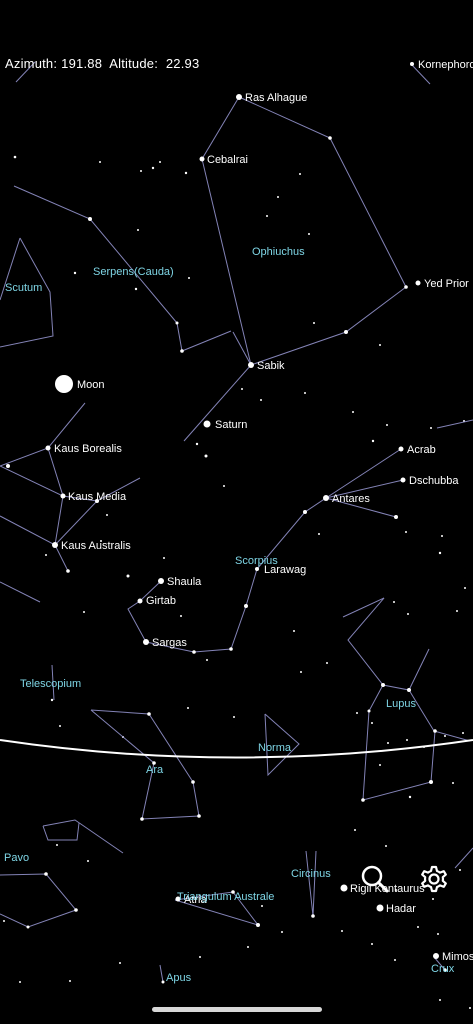 The image size is (473, 1024). What do you see at coordinates (88, 449) in the screenshot?
I see `label-kaus-borealis: Kaus Borealis` at bounding box center [88, 449].